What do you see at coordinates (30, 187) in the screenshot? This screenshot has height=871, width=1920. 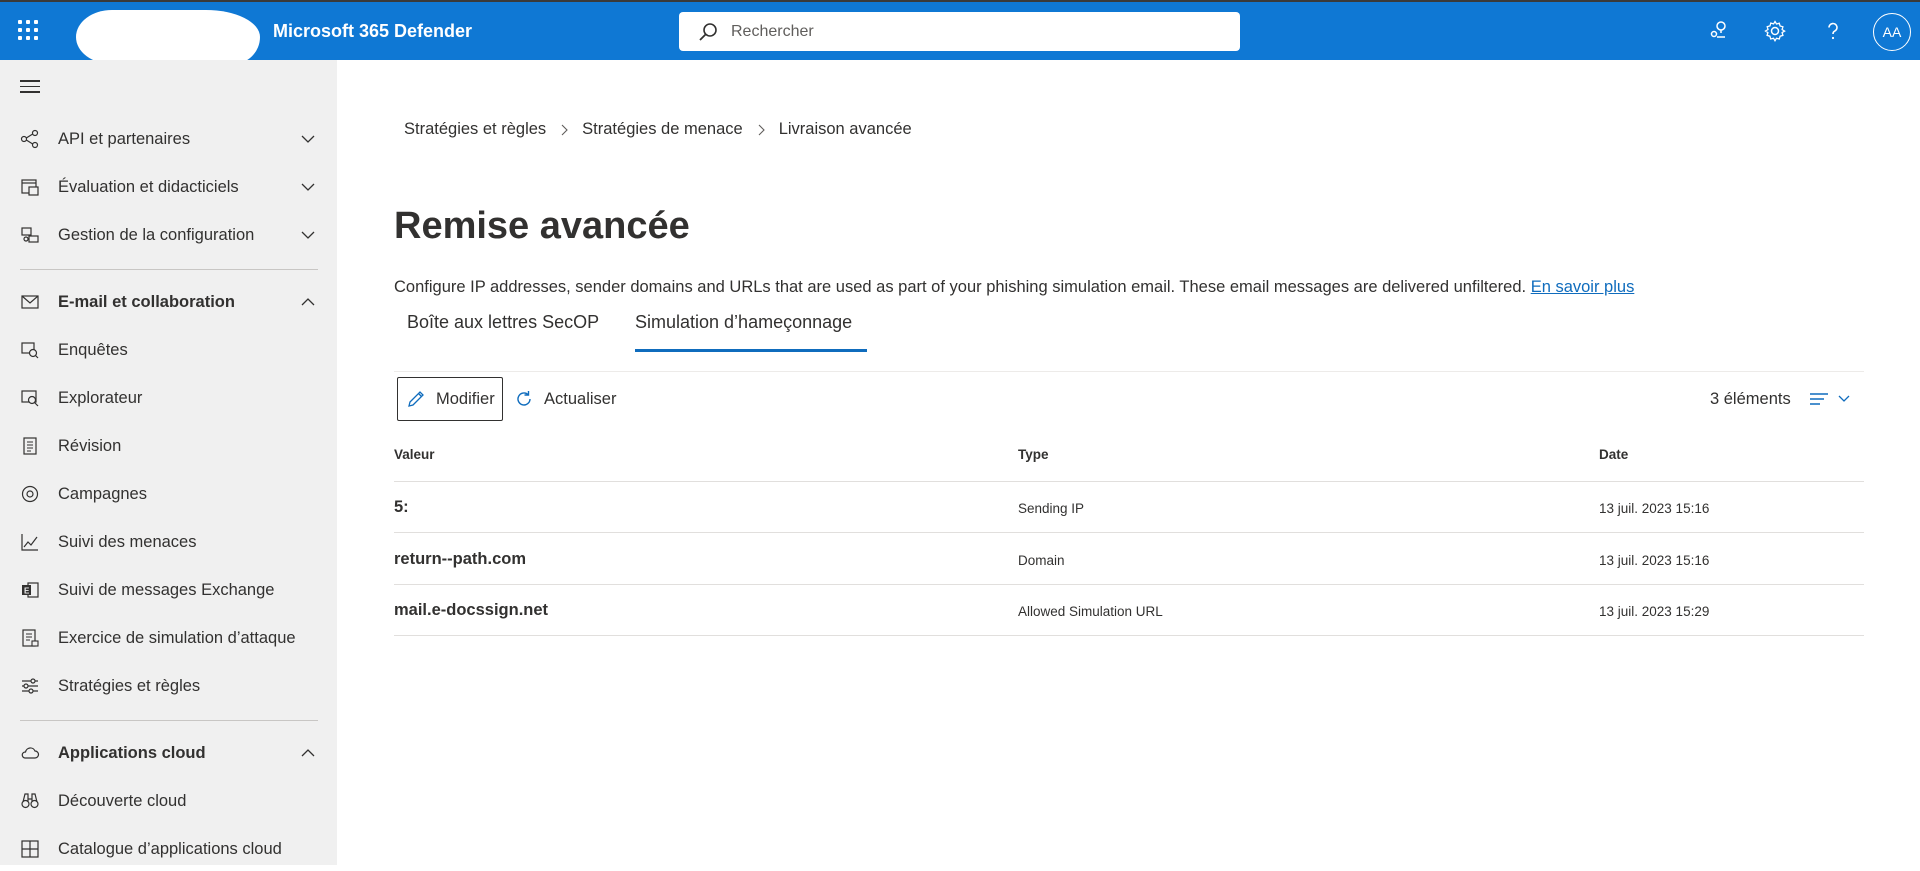 I see `evaluation-icon` at bounding box center [30, 187].